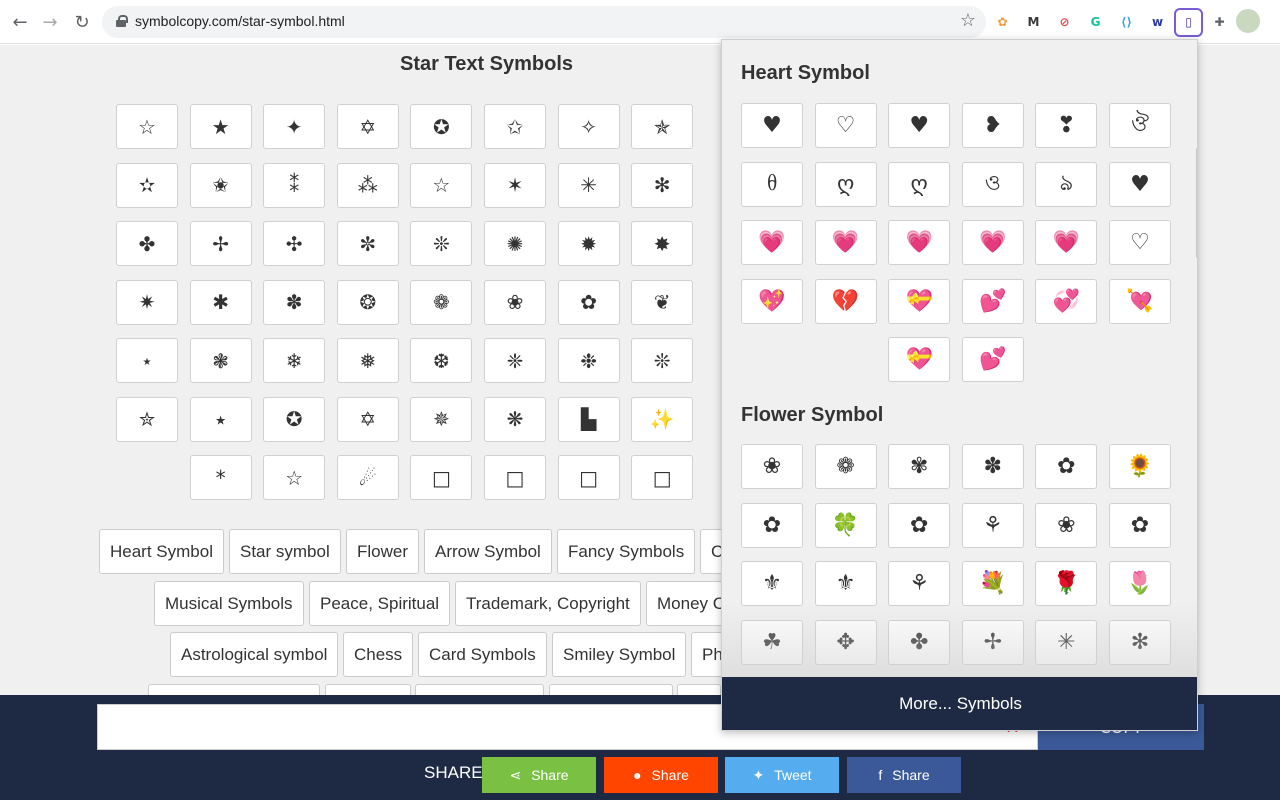 This screenshot has height=800, width=1280. I want to click on category-button: Peace, Spiritual, so click(379, 603).